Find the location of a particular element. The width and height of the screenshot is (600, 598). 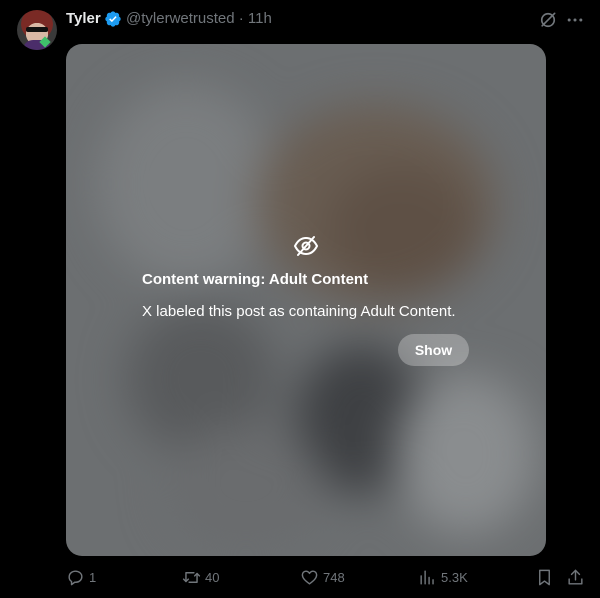

author-handle-time: @tylerwetrusted · 11h is located at coordinates (199, 19).